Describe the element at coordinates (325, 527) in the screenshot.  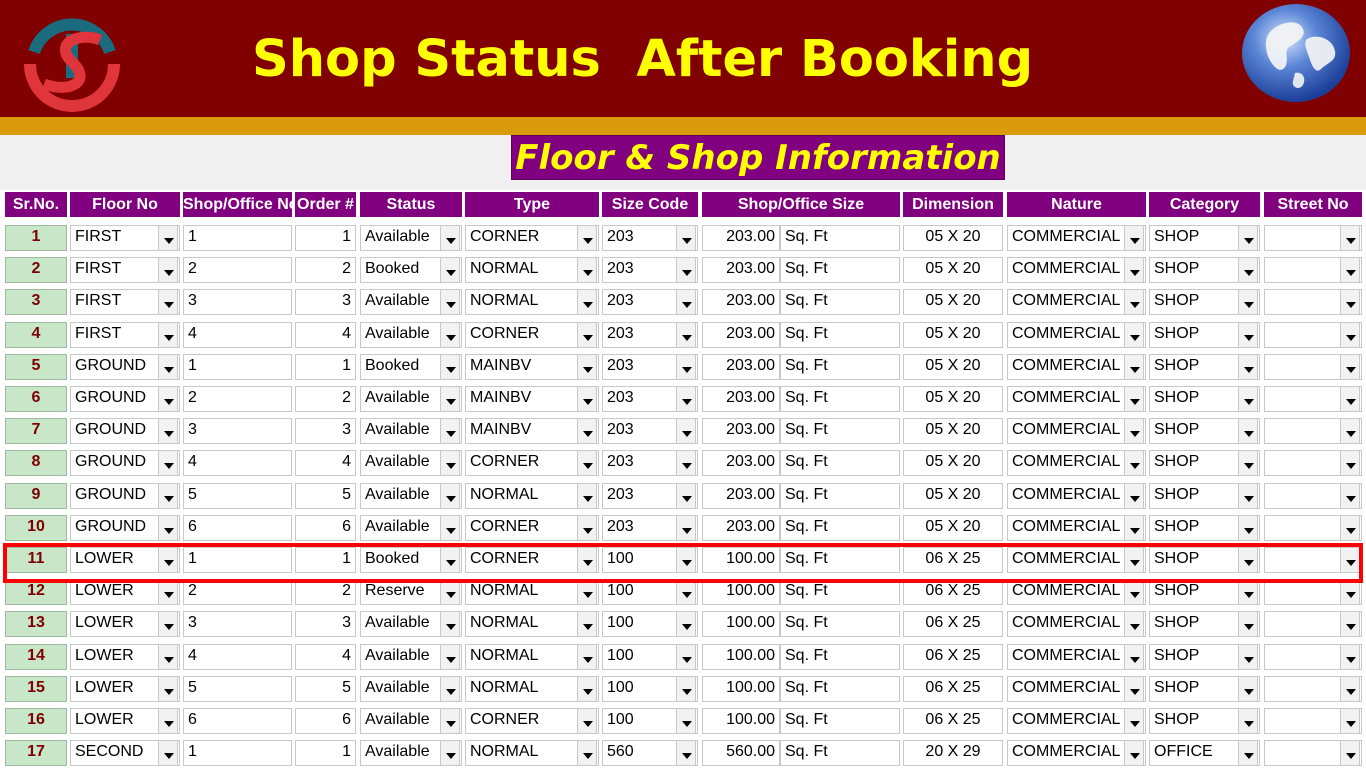
I see `order-field: 6` at that location.